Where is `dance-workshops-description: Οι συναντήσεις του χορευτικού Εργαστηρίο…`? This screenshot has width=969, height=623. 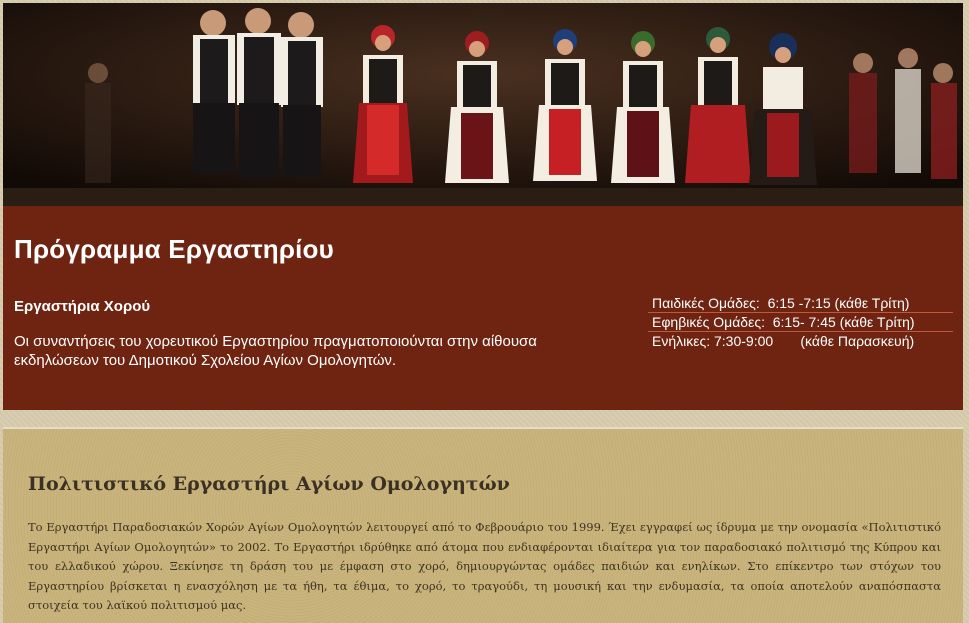 dance-workshops-description: Οι συναντήσεις του χορευτικού Εργαστηρίο… is located at coordinates (275, 351).